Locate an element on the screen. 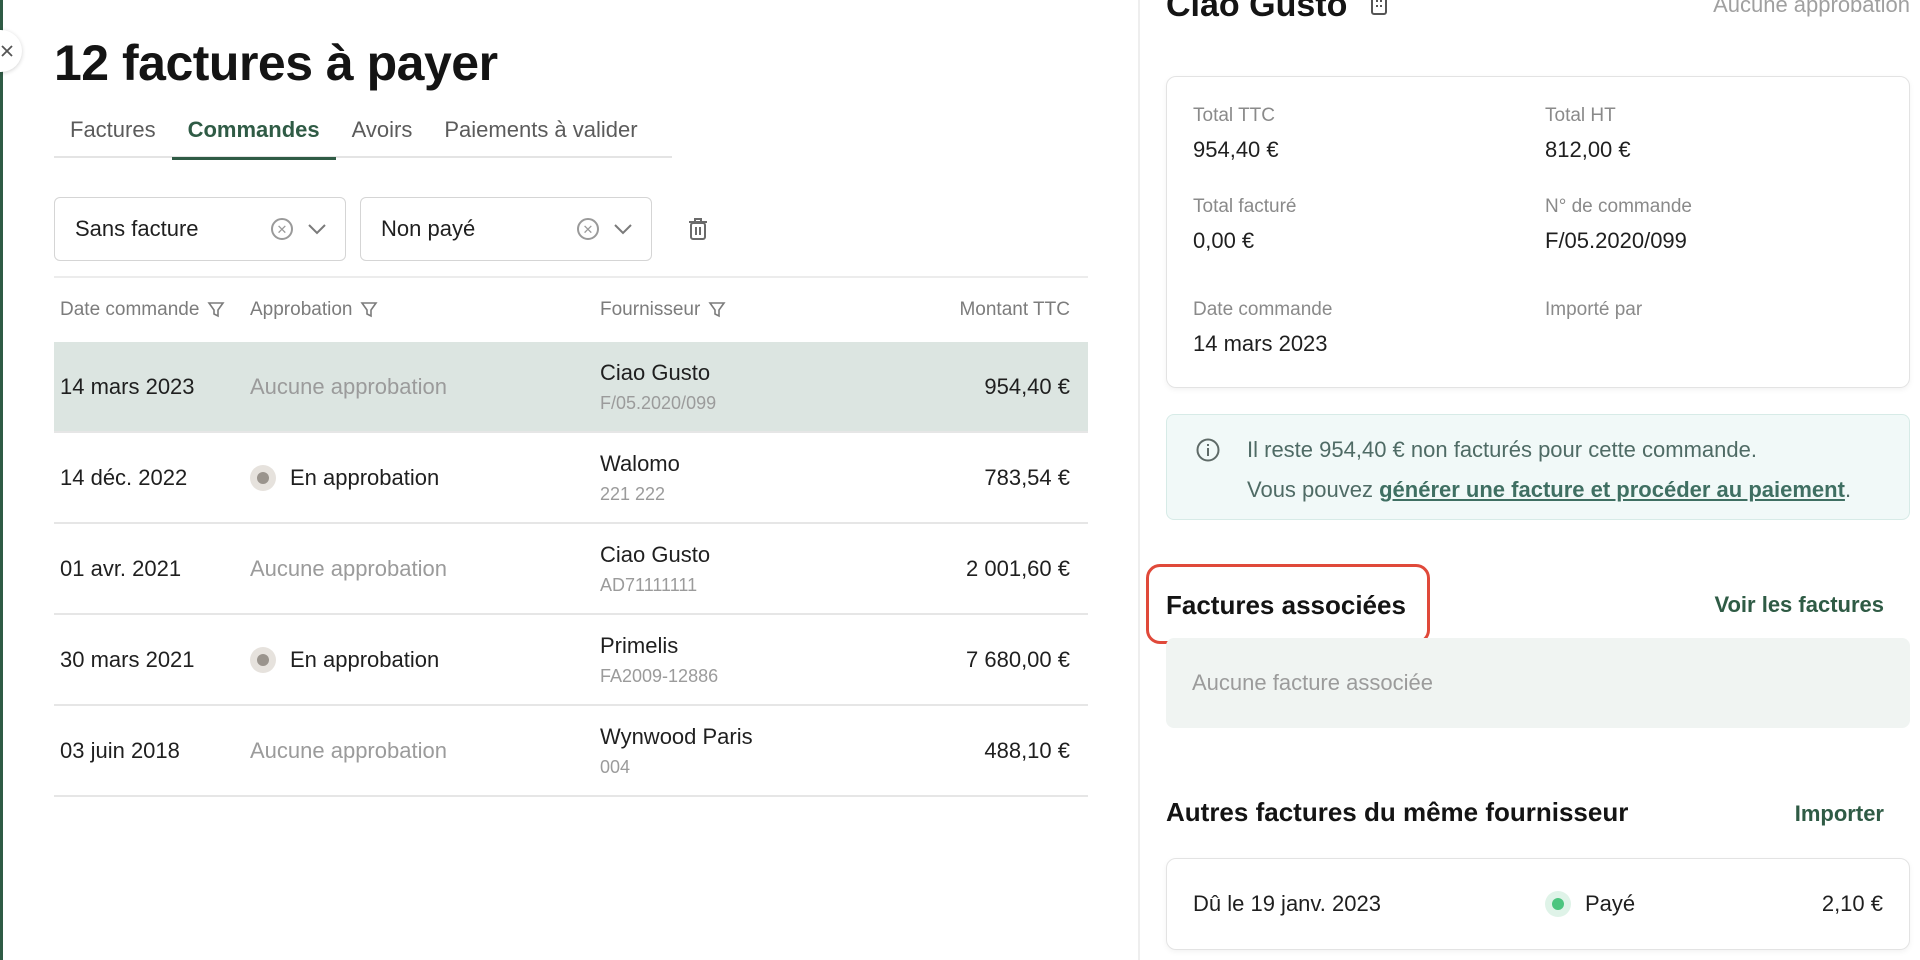  import-link: Importer is located at coordinates (1839, 814).